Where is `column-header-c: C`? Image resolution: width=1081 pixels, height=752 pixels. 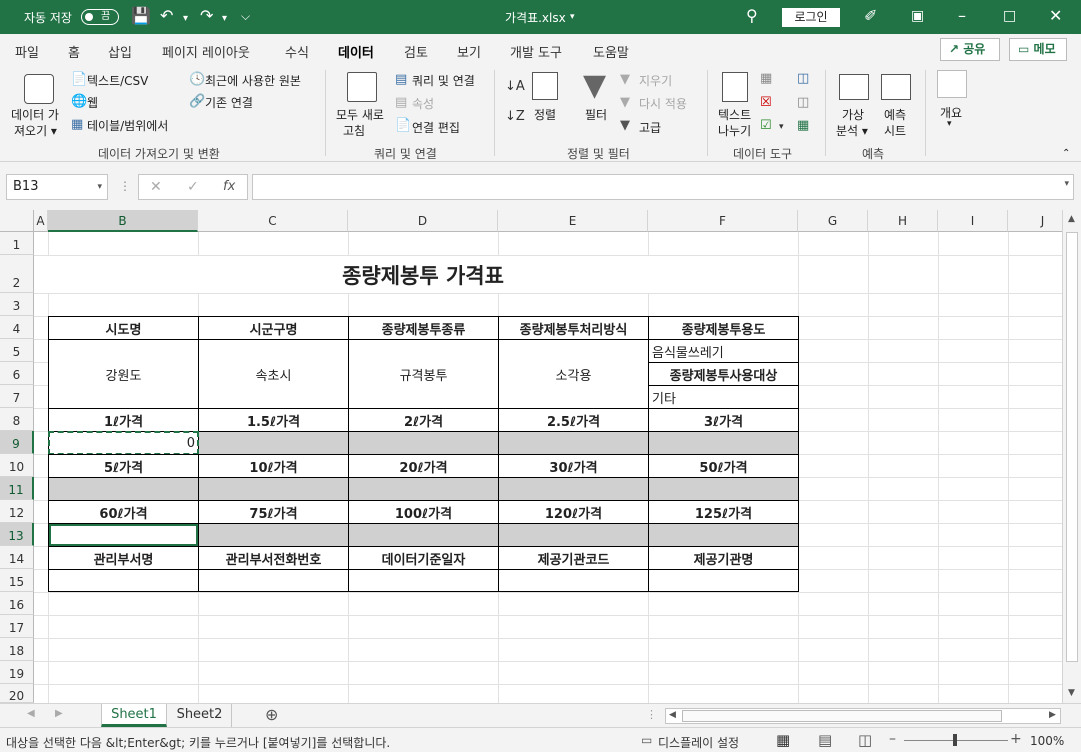
column-header-c: C is located at coordinates (273, 221).